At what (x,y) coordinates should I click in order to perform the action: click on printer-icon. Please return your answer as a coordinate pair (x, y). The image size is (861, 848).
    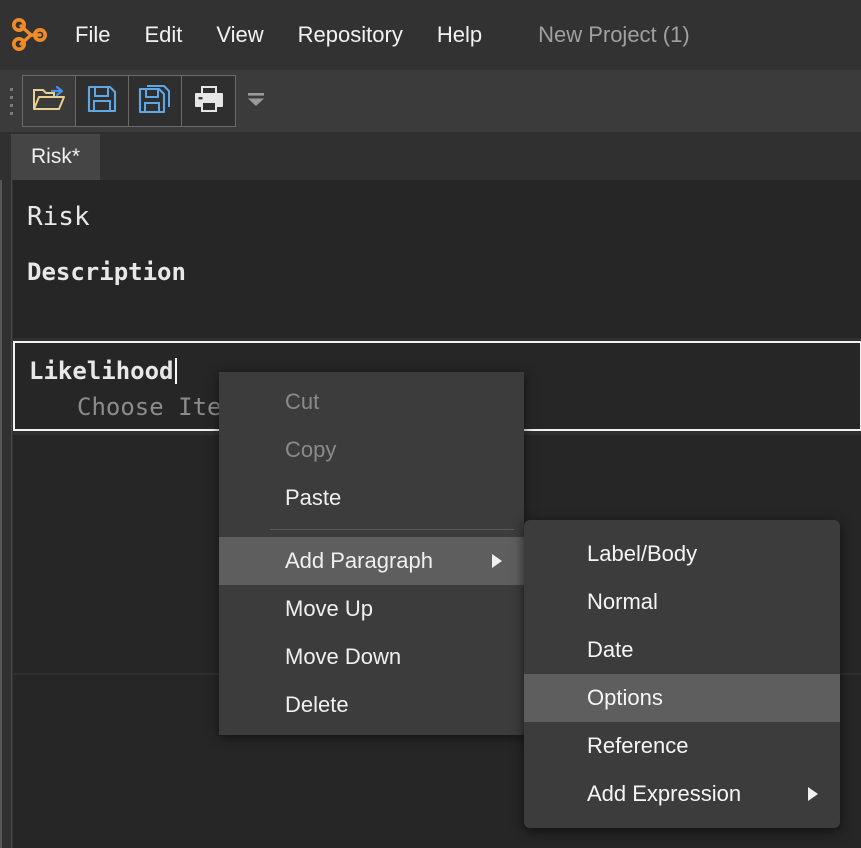
    Looking at the image, I should click on (209, 101).